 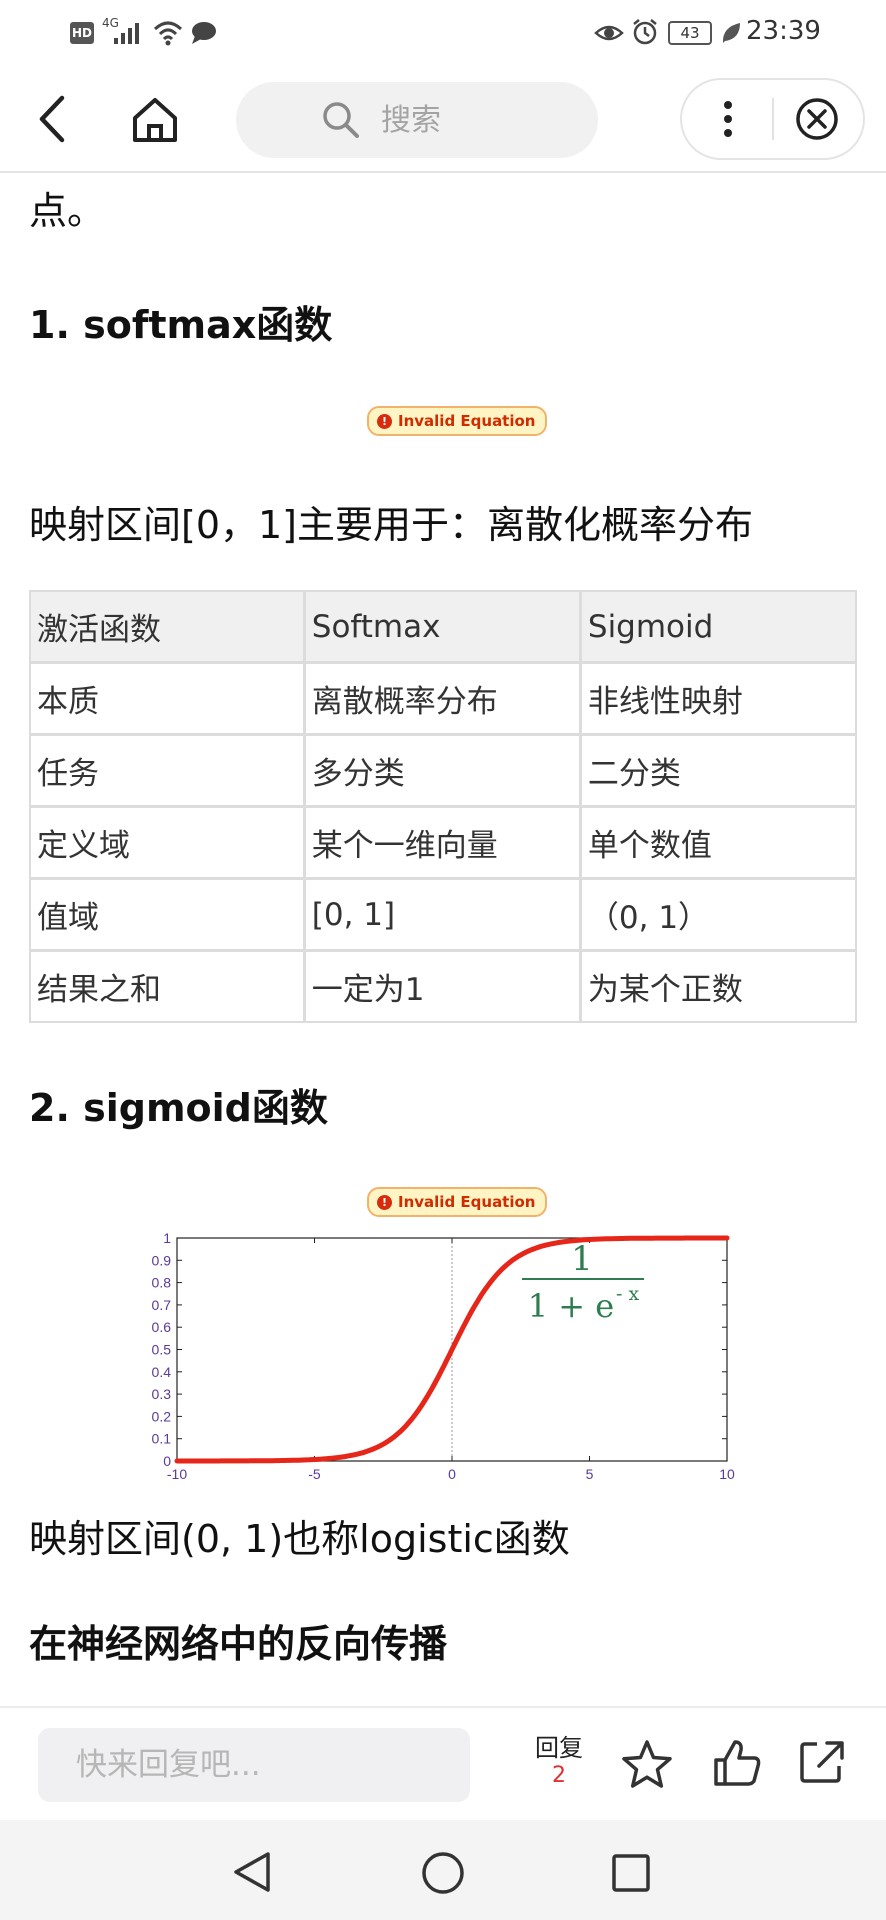 I want to click on table-cell: [0, 1], so click(x=443, y=916).